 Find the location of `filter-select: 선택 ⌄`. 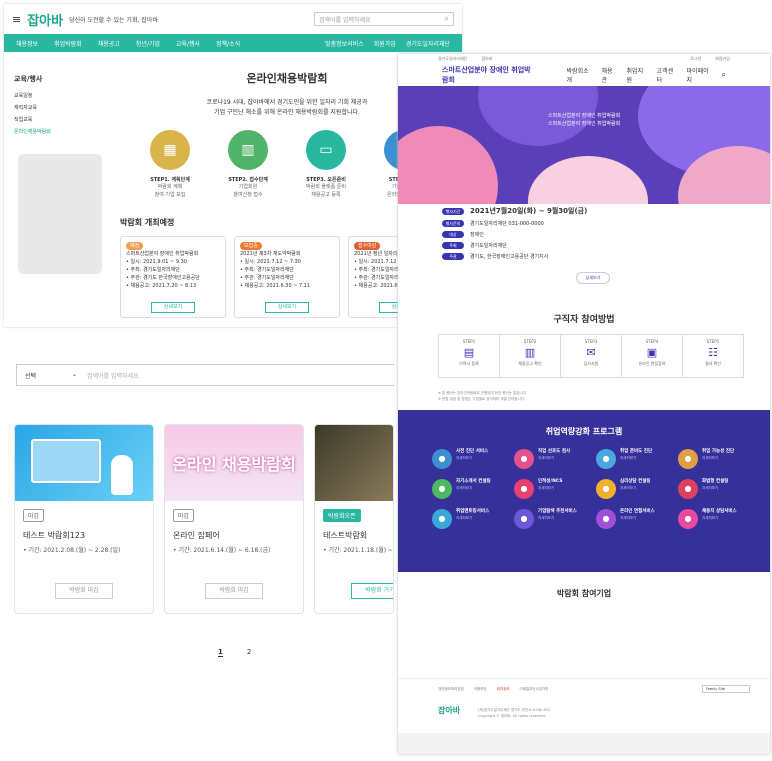

filter-select: 선택 ⌄ is located at coordinates (51, 375).